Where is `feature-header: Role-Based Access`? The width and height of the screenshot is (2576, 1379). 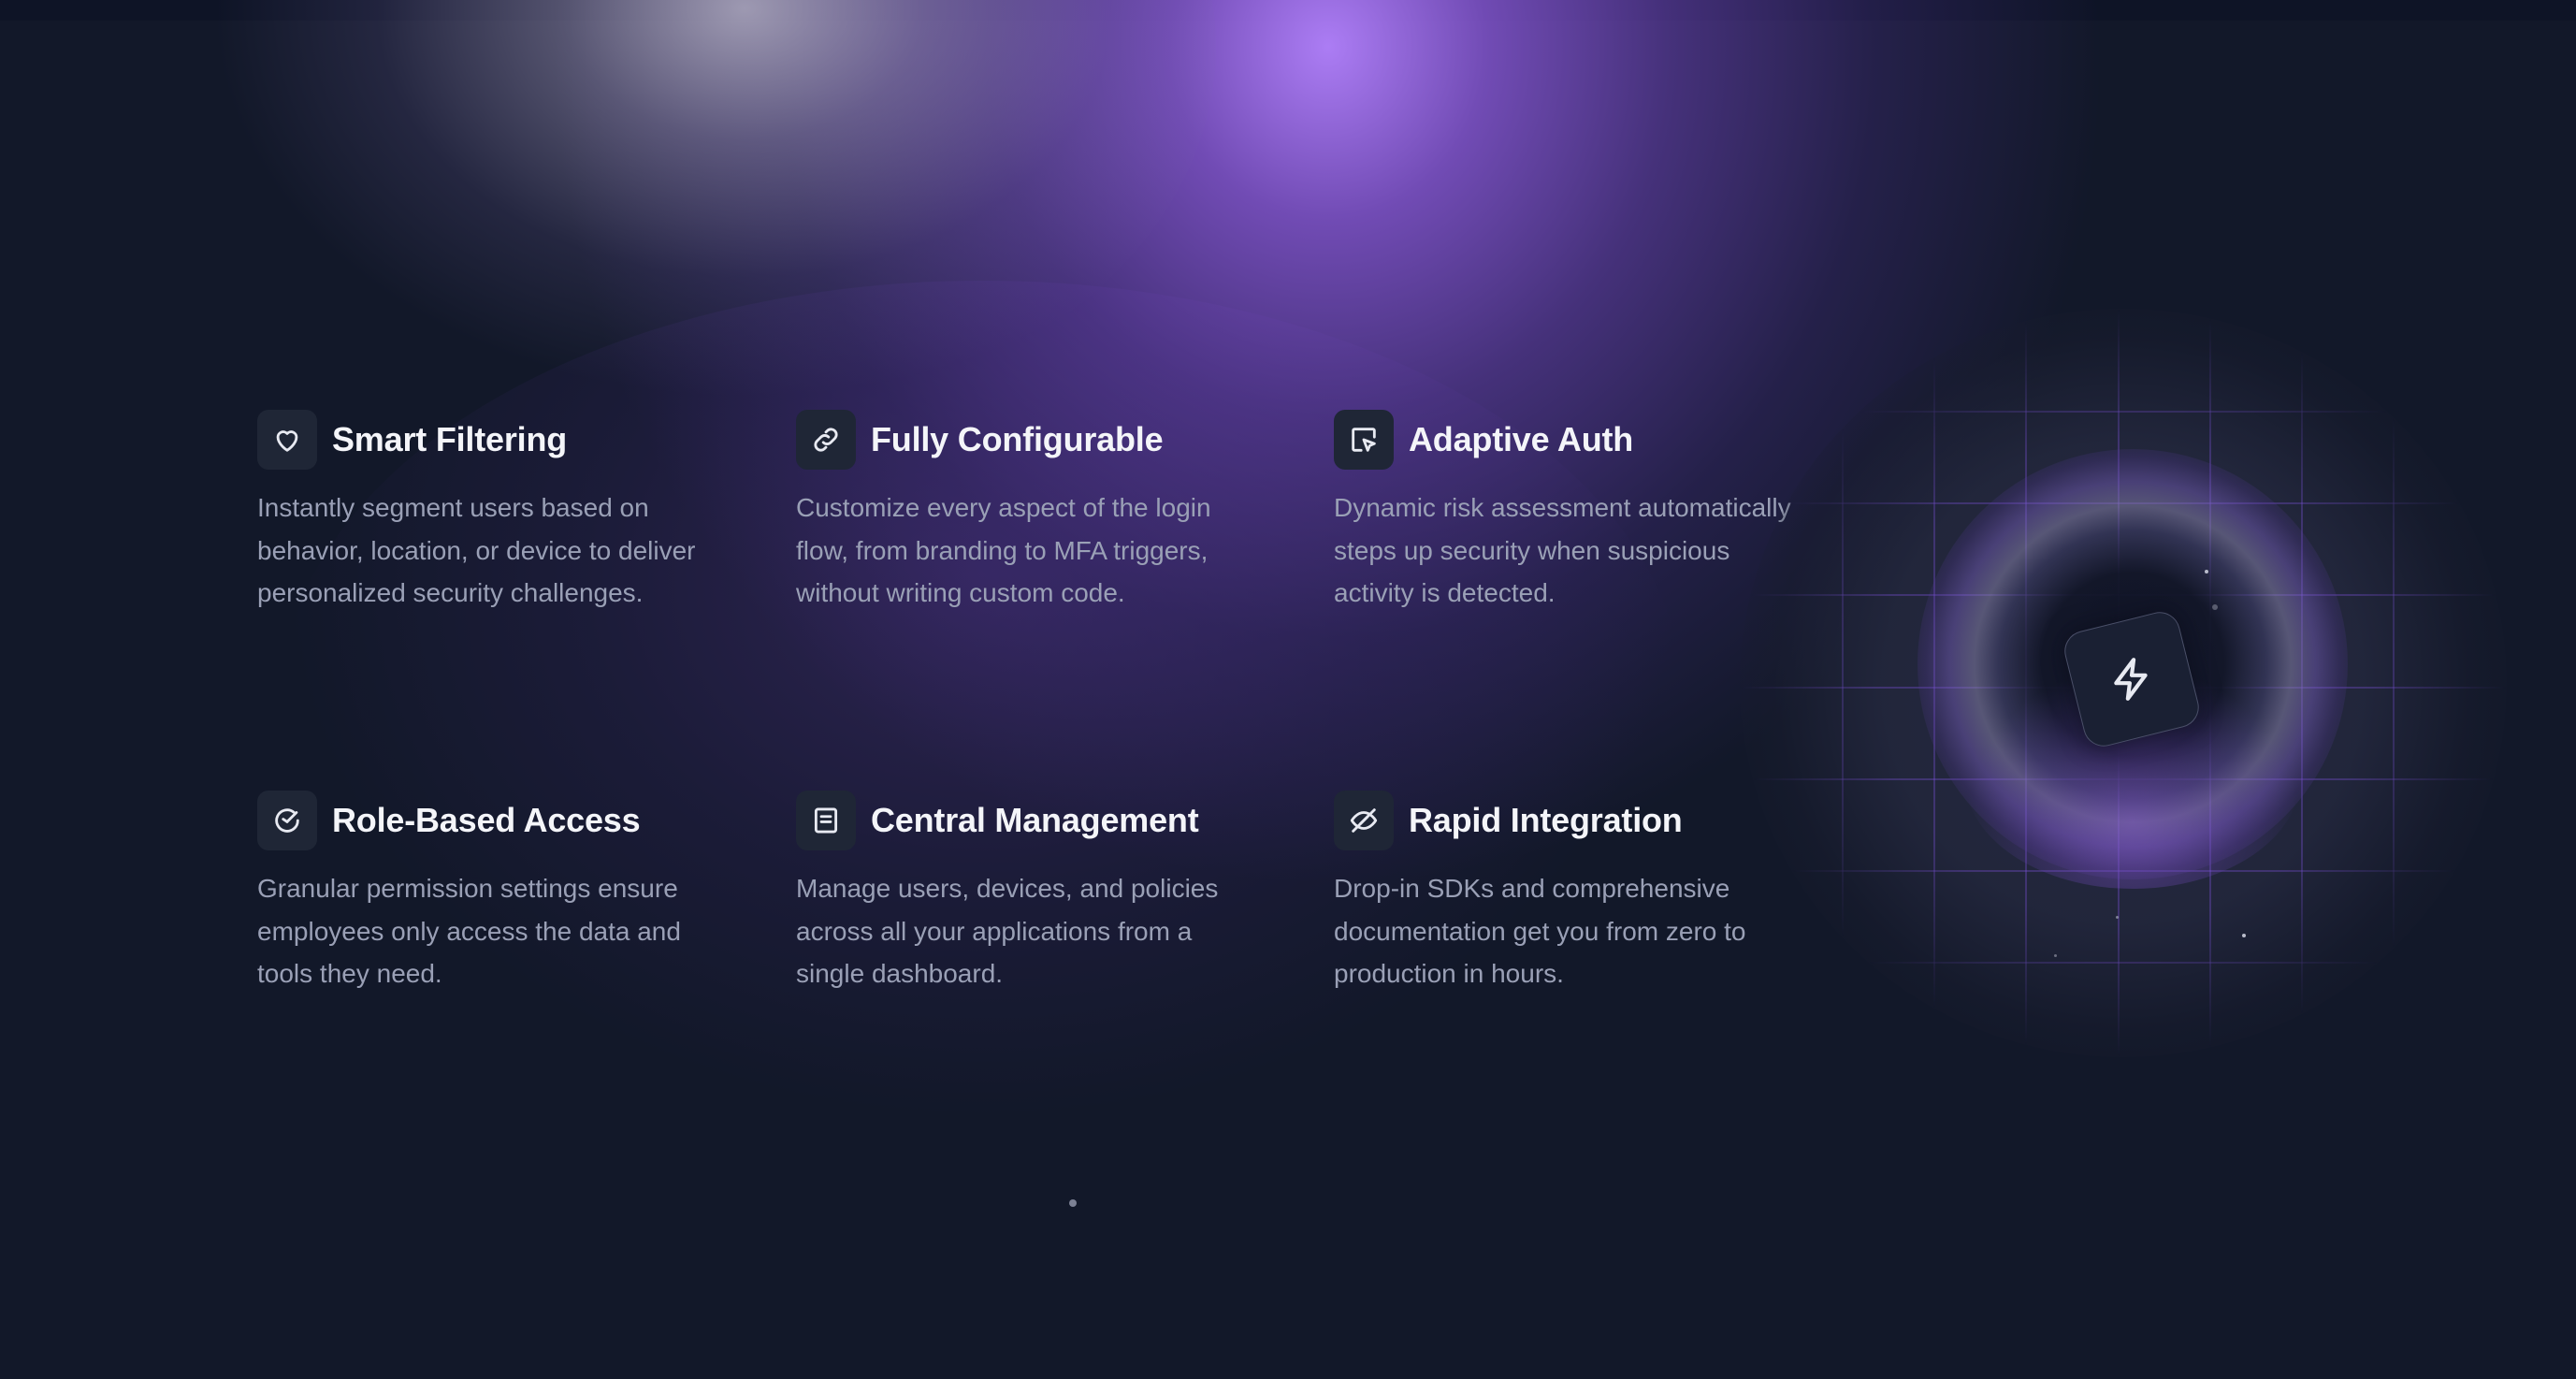
feature-header: Role-Based Access is located at coordinates (500, 820).